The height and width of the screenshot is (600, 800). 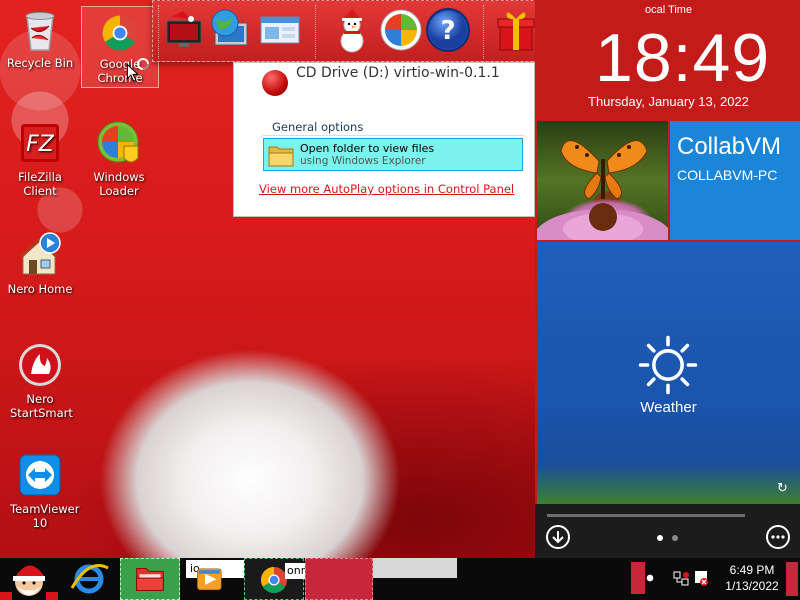 I want to click on desktop-icon-nero-home: Nero Home, so click(x=40, y=264).